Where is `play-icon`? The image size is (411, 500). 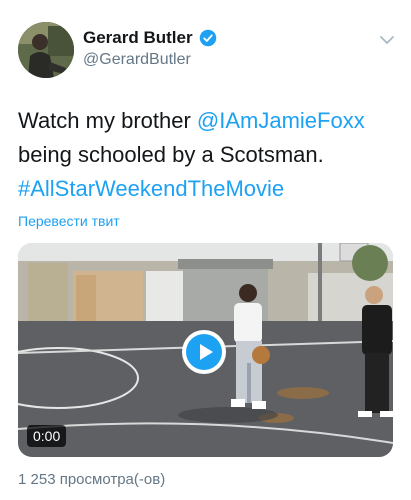 play-icon is located at coordinates (204, 352).